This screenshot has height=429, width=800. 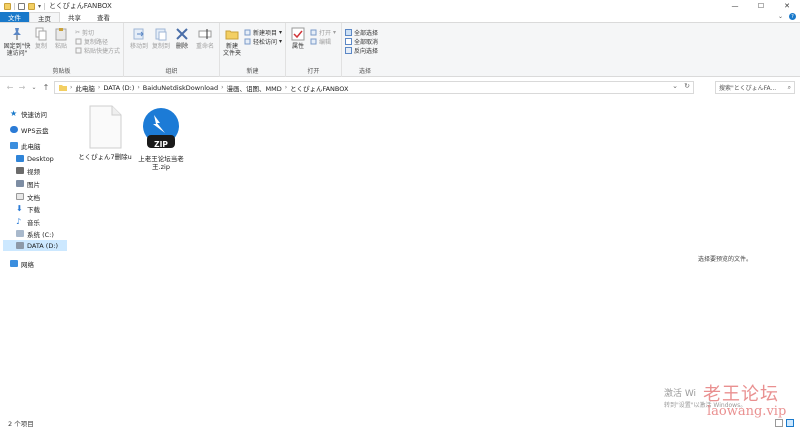 I want to click on crumb-data-d: DATA (D:), so click(x=118, y=88).